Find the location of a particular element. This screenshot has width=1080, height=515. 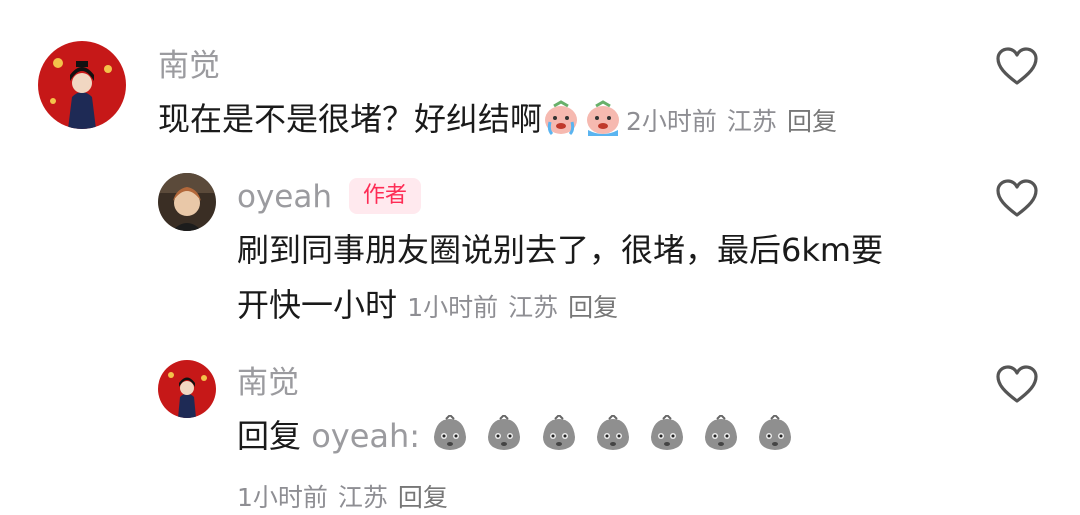

comment-time: 2小时前 is located at coordinates (671, 121).